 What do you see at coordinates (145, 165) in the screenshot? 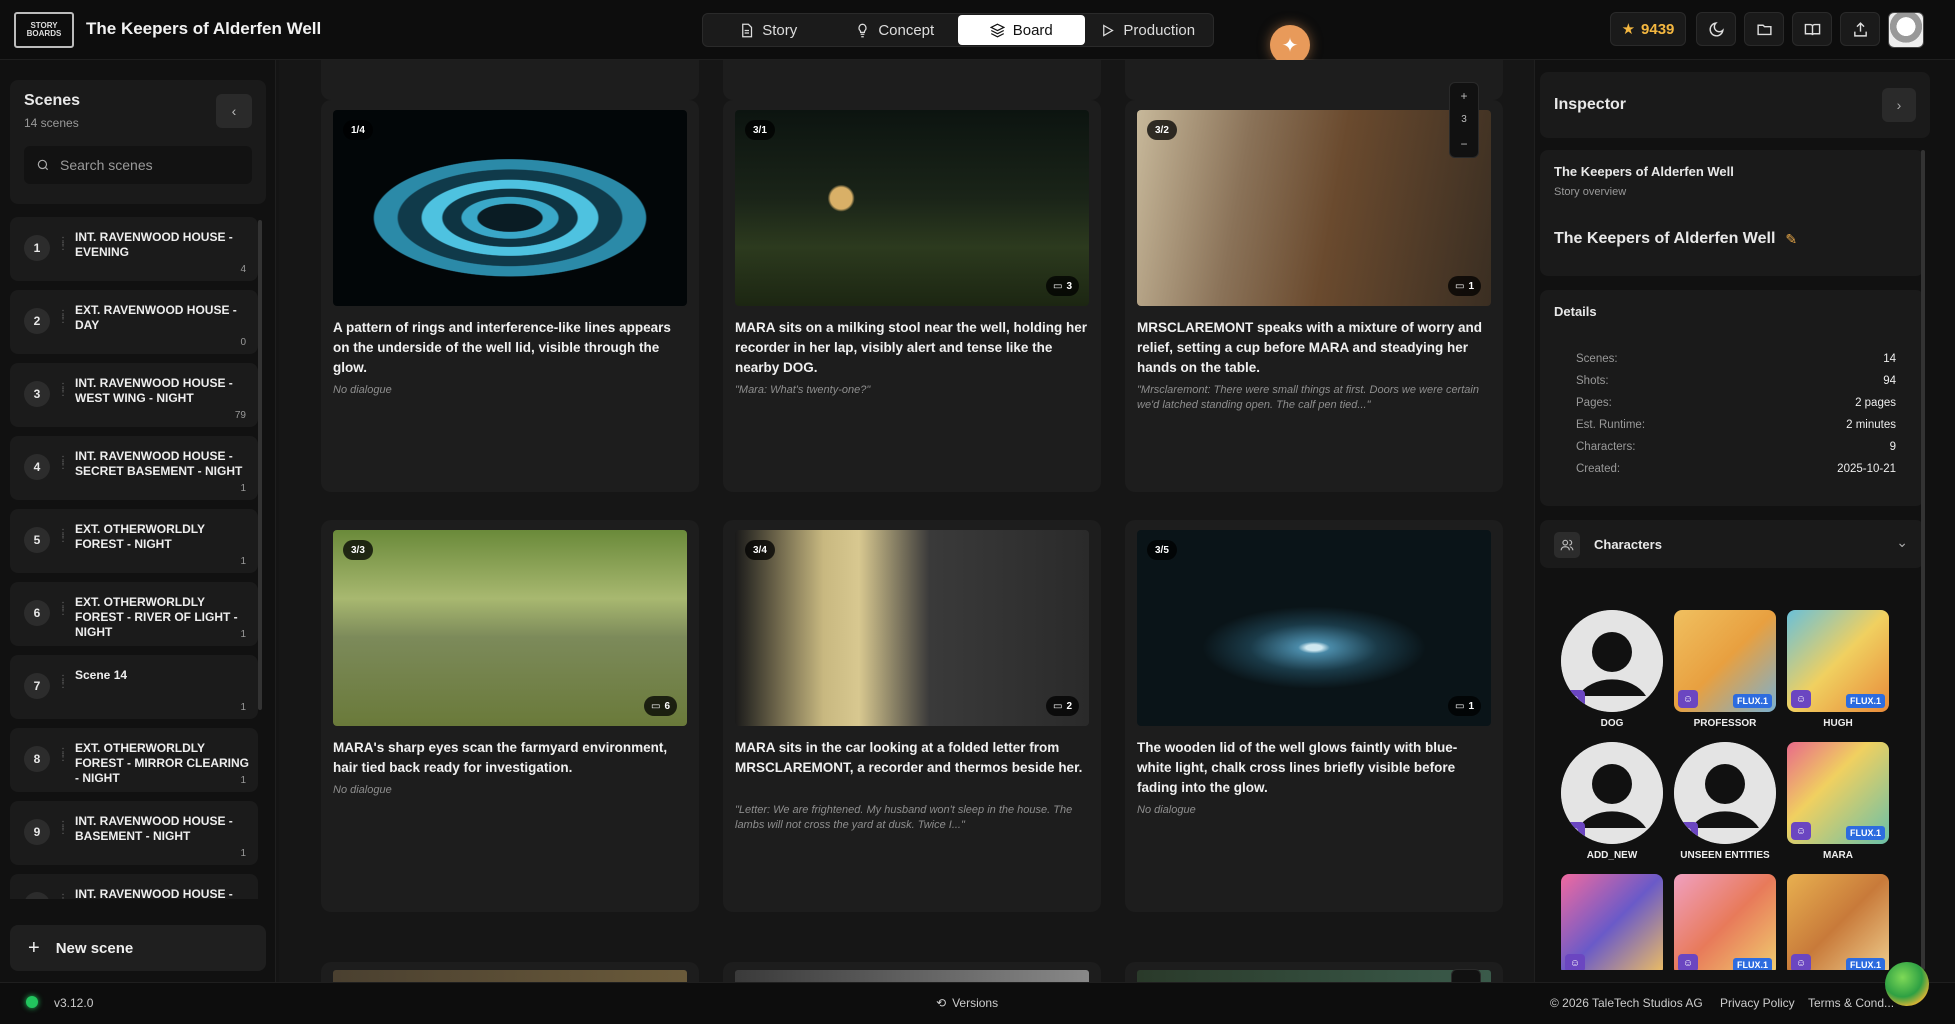
I see `search-input` at bounding box center [145, 165].